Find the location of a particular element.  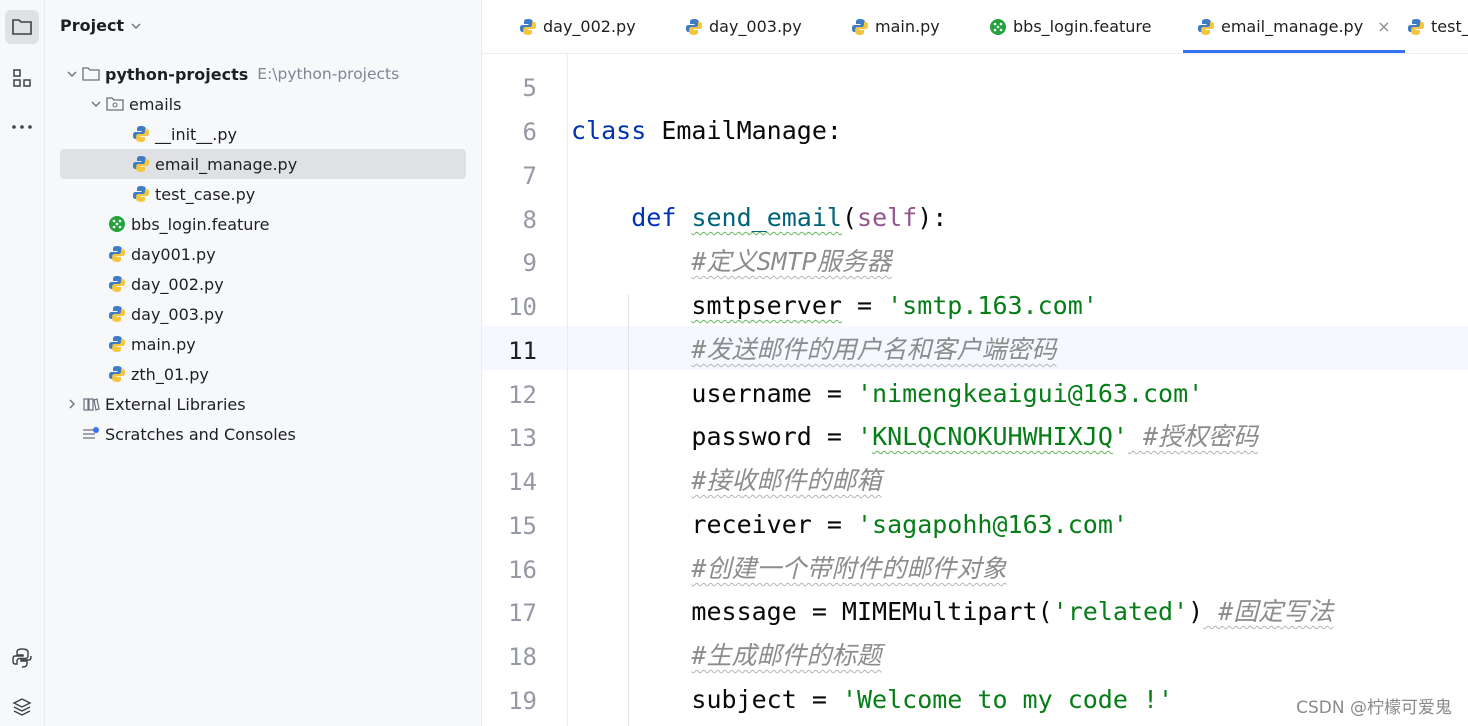

chevron-right-icon is located at coordinates (72, 404).